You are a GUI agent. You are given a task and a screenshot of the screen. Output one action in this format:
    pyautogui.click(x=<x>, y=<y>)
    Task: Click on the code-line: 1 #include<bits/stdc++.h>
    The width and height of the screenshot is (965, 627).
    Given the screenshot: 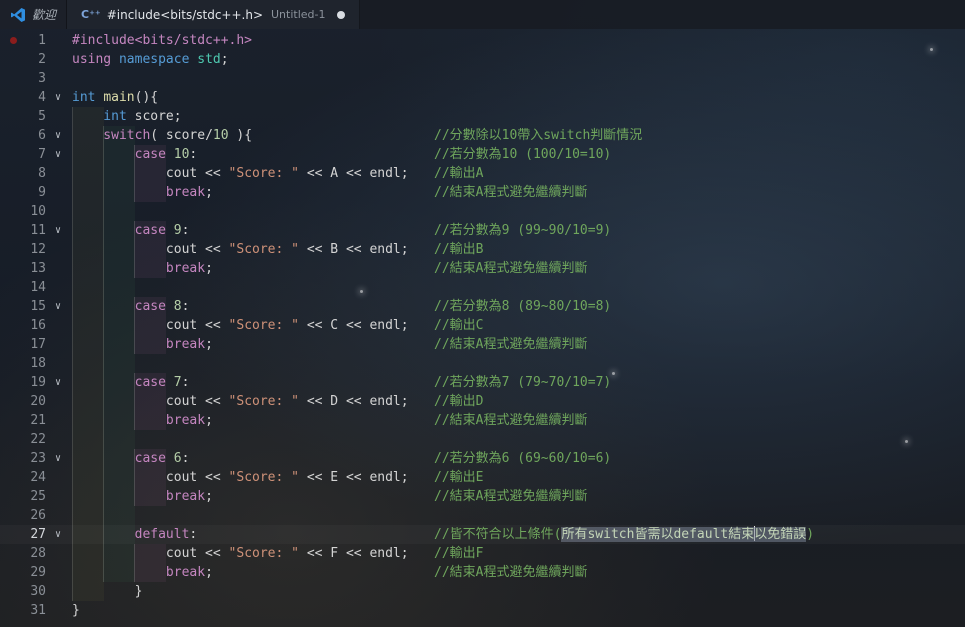 What is the action you would take?
    pyautogui.click(x=482, y=40)
    